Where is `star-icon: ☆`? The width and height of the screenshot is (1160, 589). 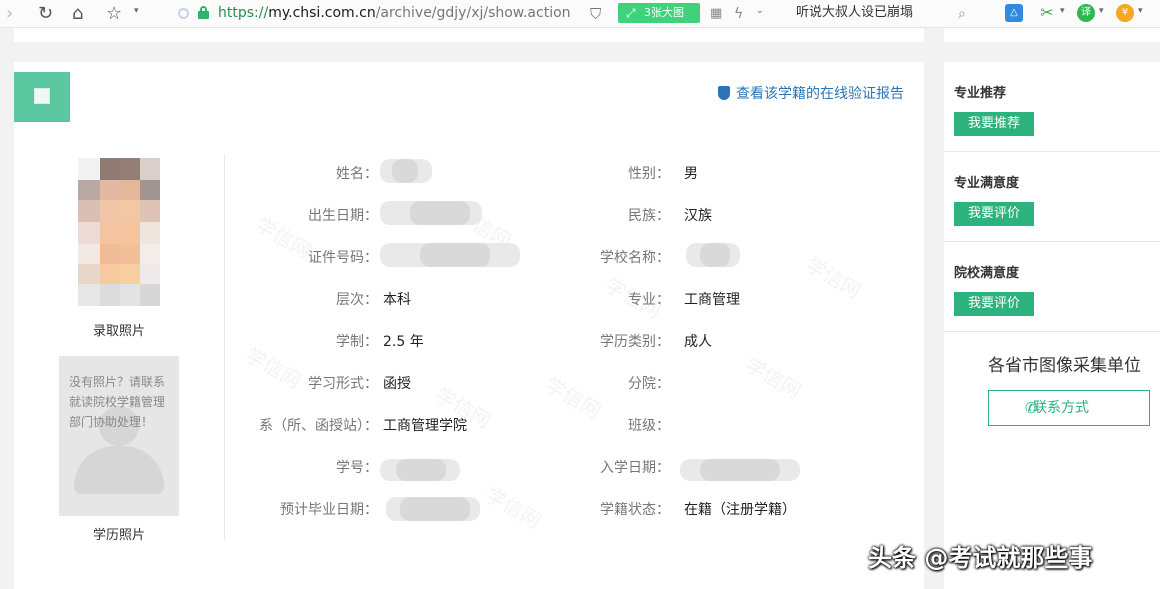
star-icon: ☆ is located at coordinates (114, 14).